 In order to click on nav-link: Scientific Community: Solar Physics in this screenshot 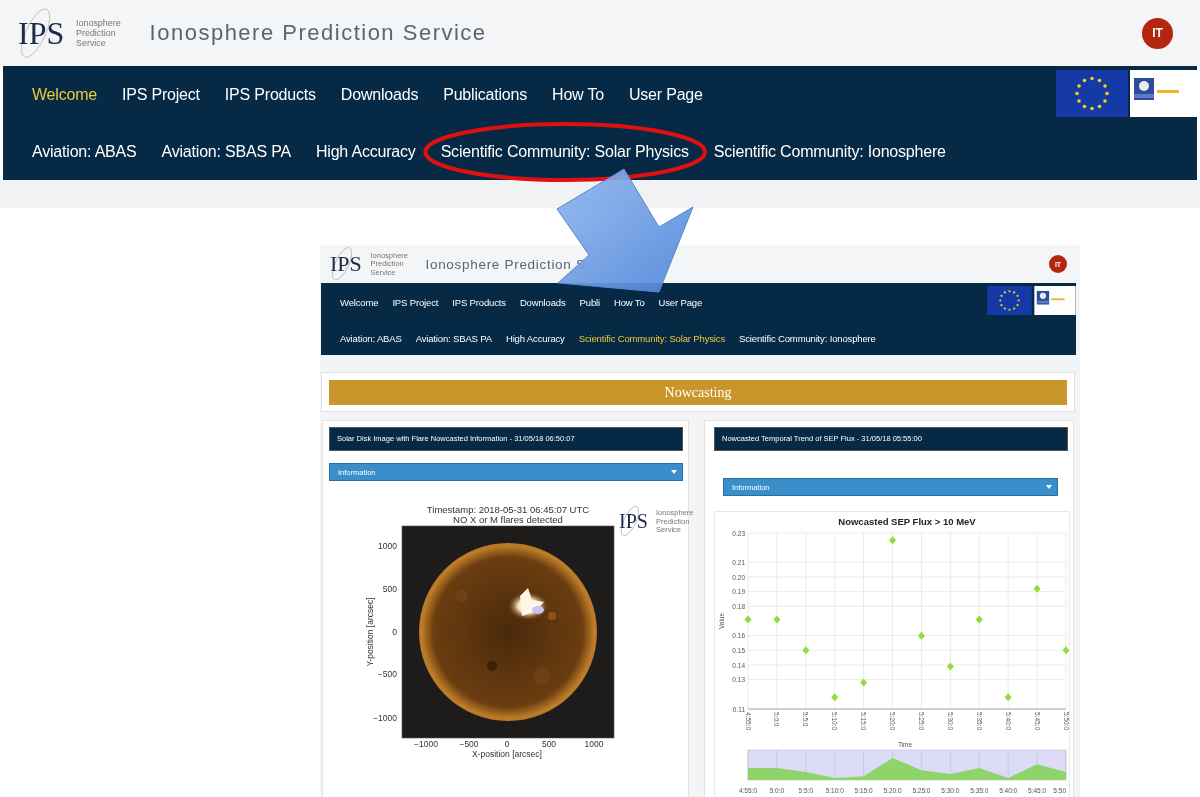, I will do `click(651, 338)`.